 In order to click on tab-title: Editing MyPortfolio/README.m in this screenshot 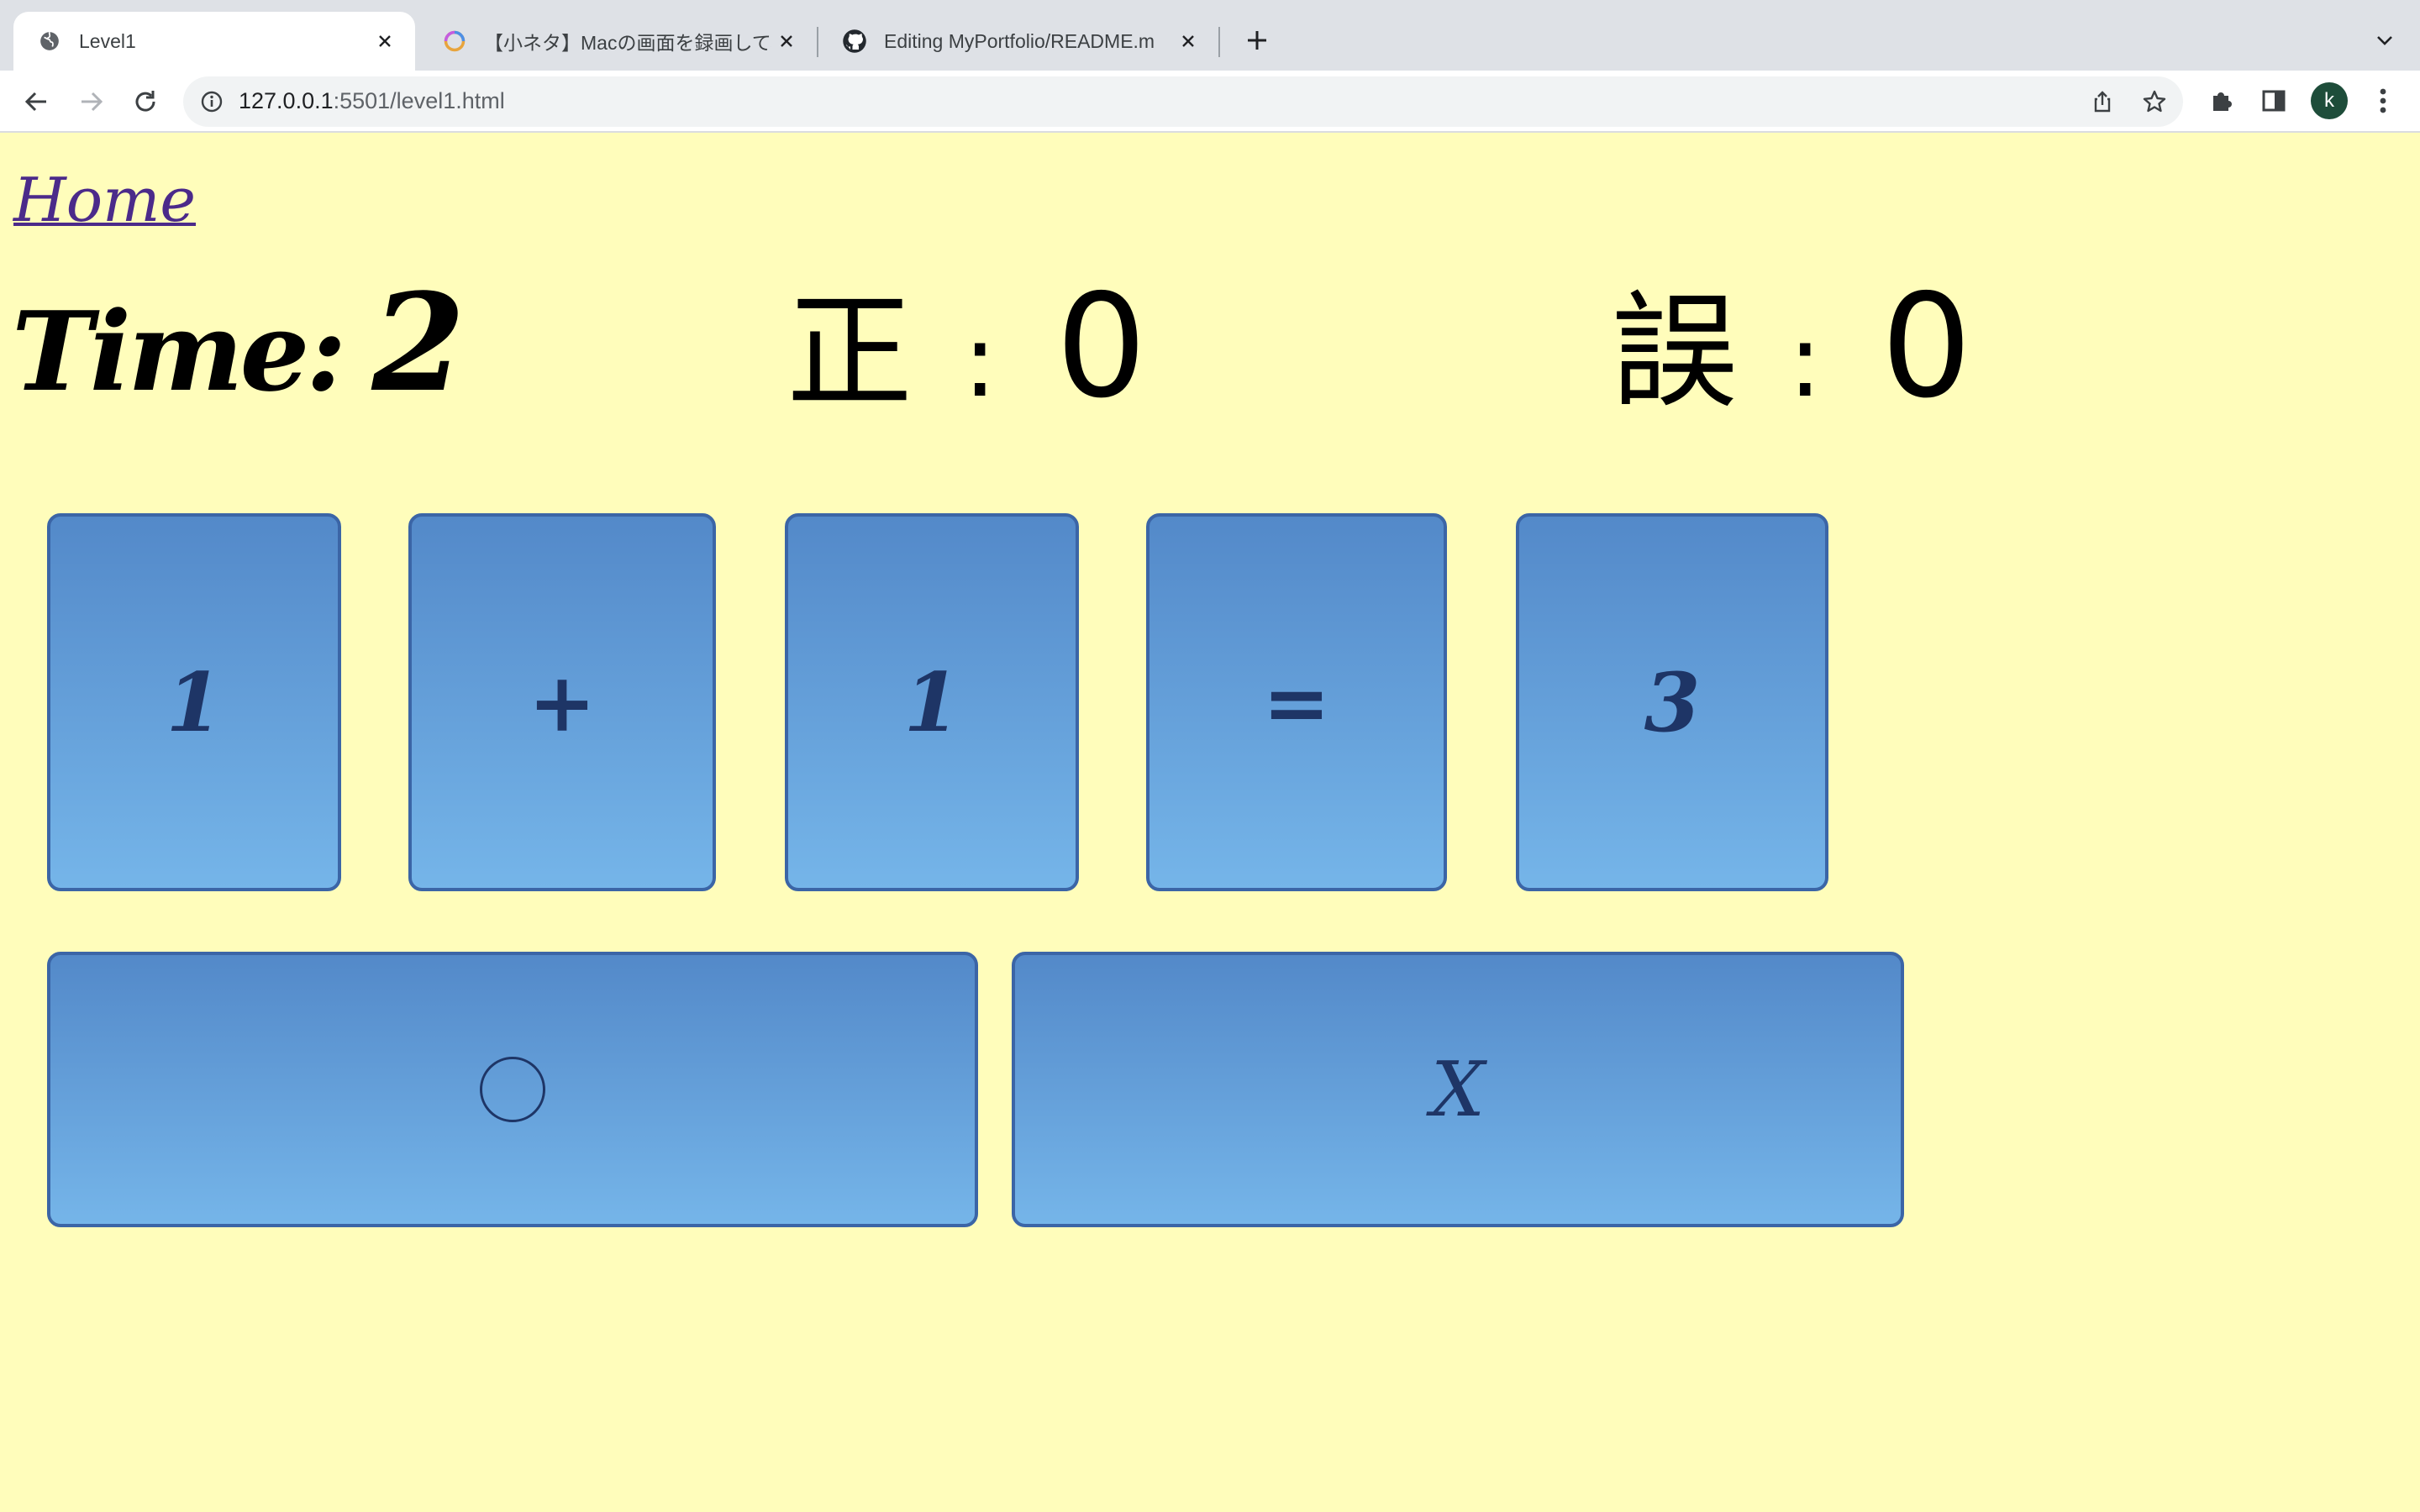, I will do `click(1020, 40)`.